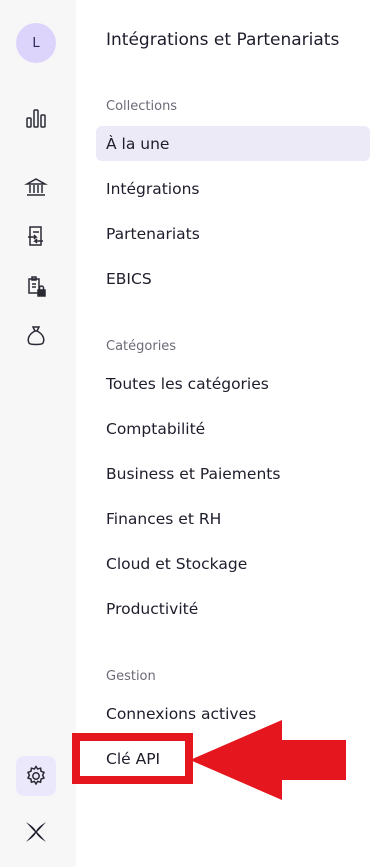 The width and height of the screenshot is (387, 867). Describe the element at coordinates (233, 473) in the screenshot. I see `nav-item-business-paiements: Business et Paiements` at that location.